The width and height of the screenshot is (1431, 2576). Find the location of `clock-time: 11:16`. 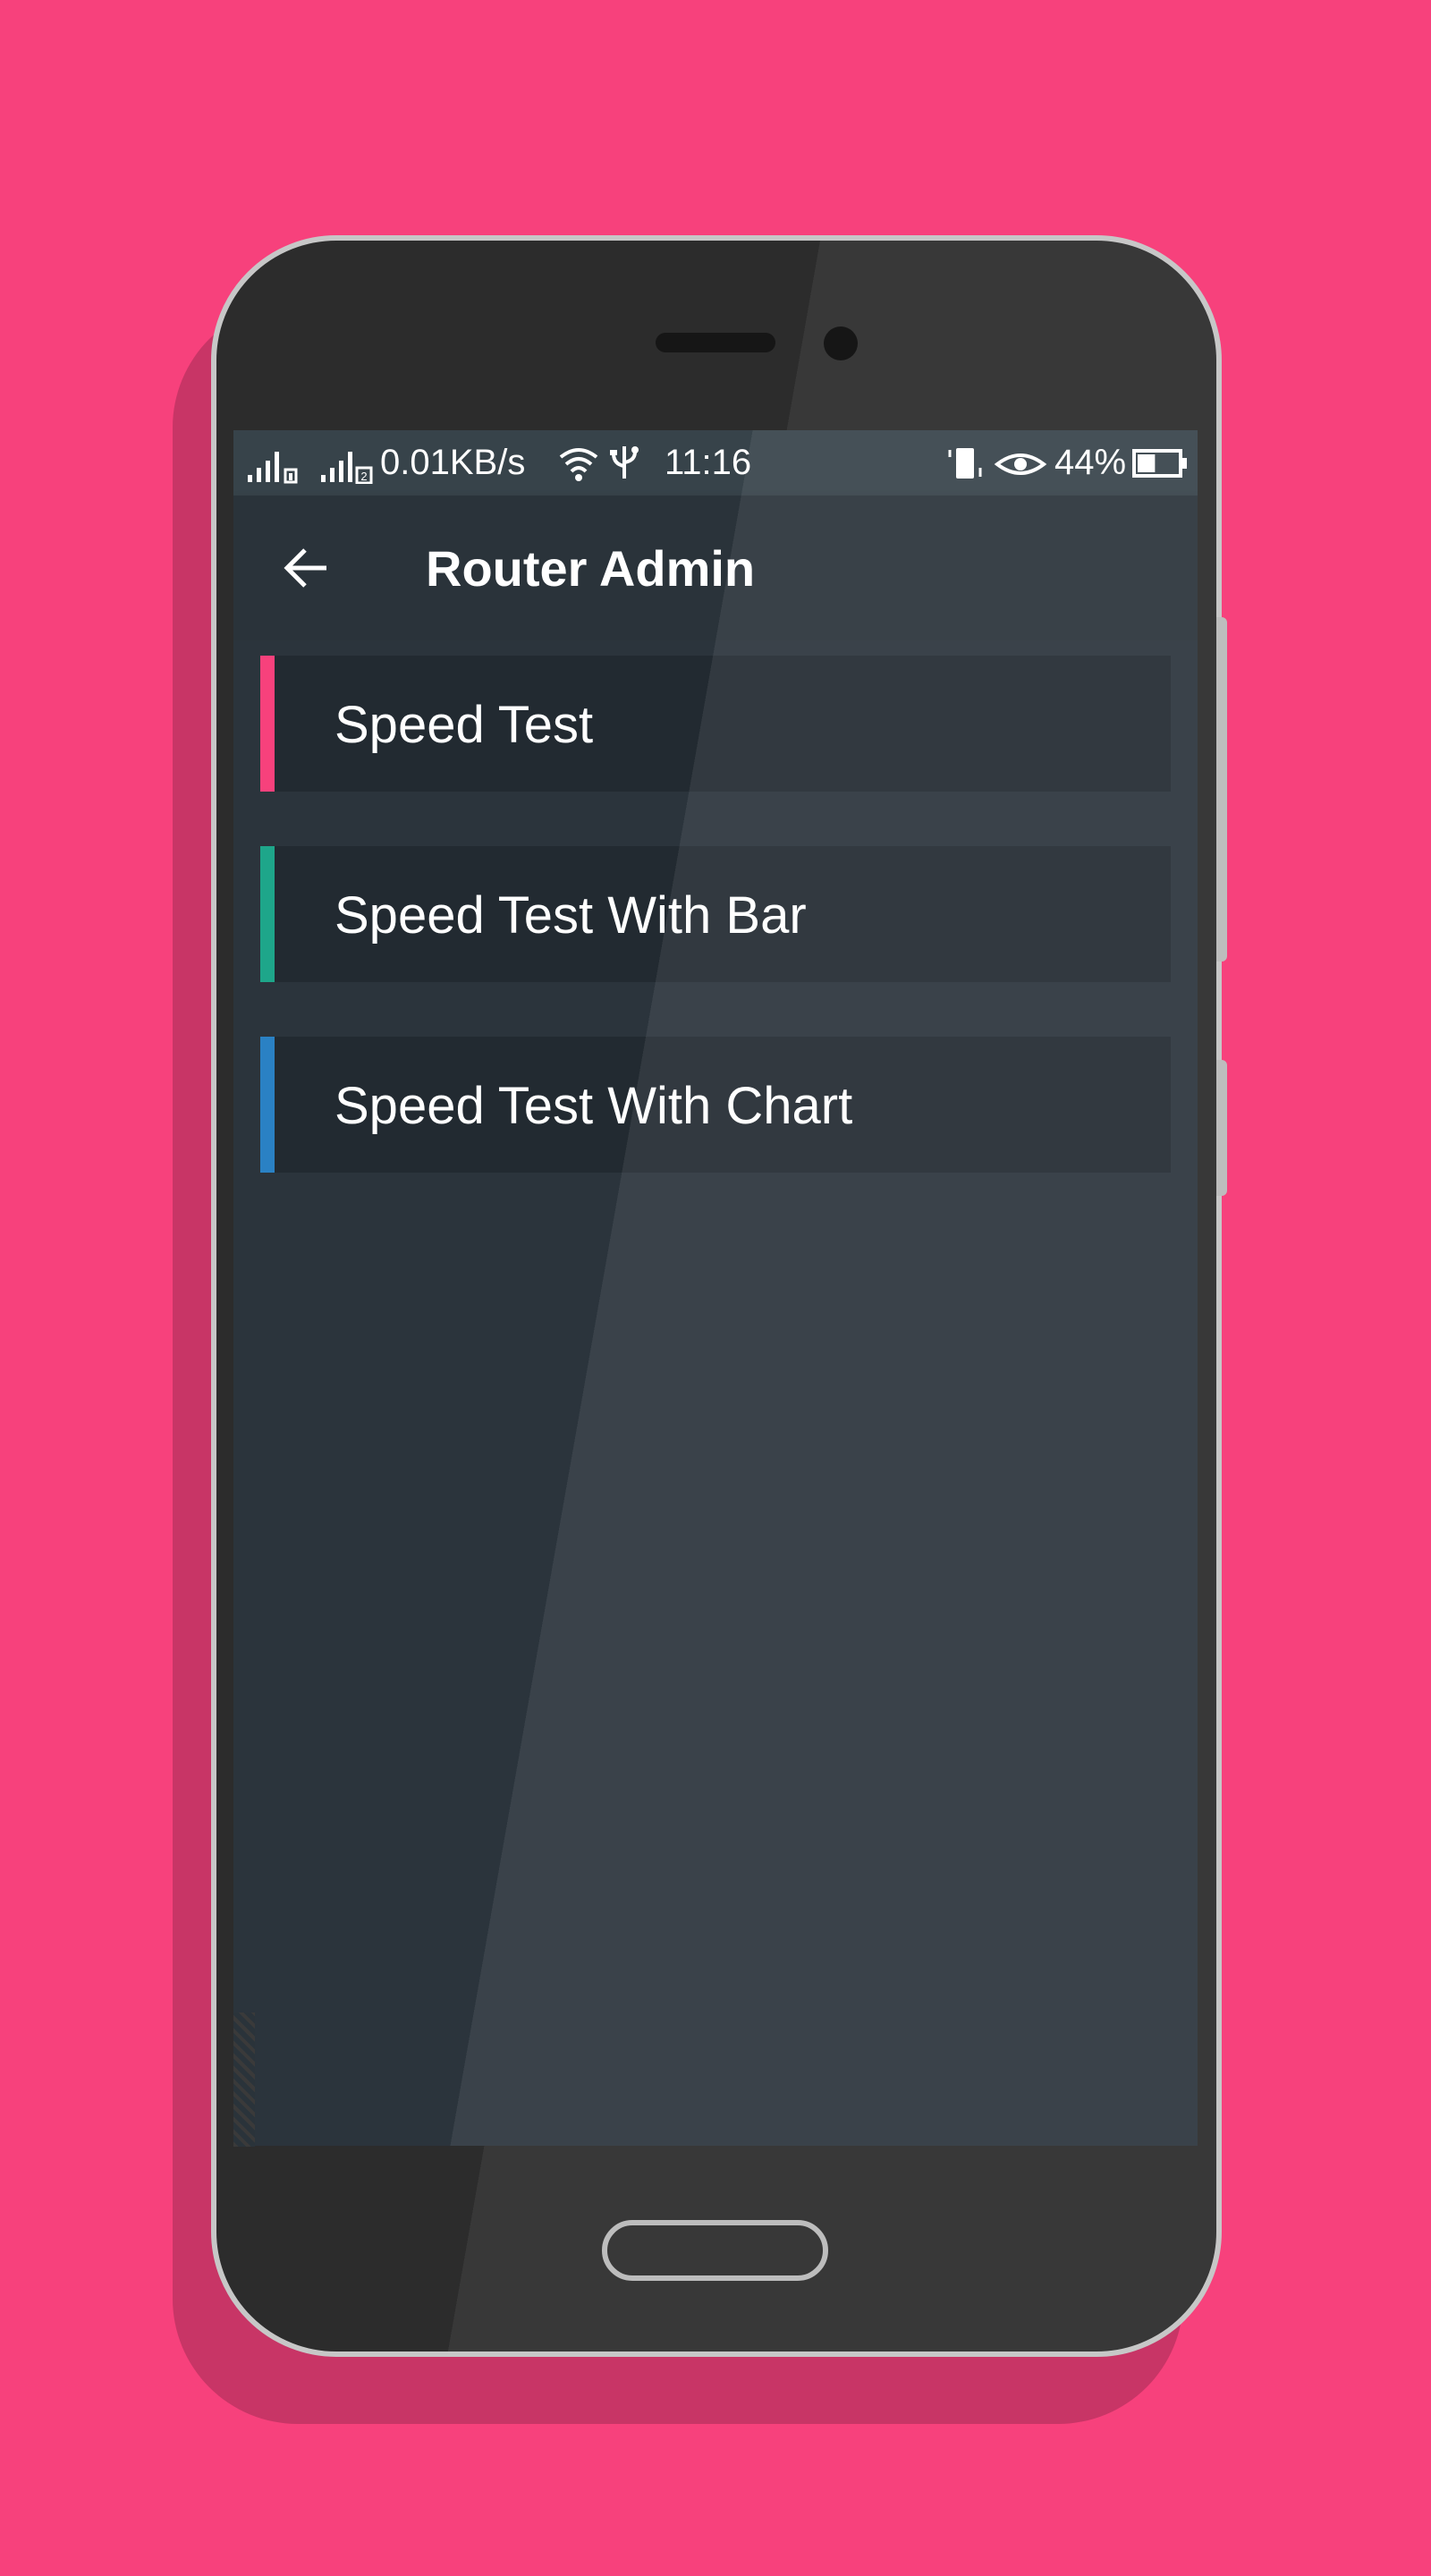

clock-time: 11:16 is located at coordinates (709, 462).